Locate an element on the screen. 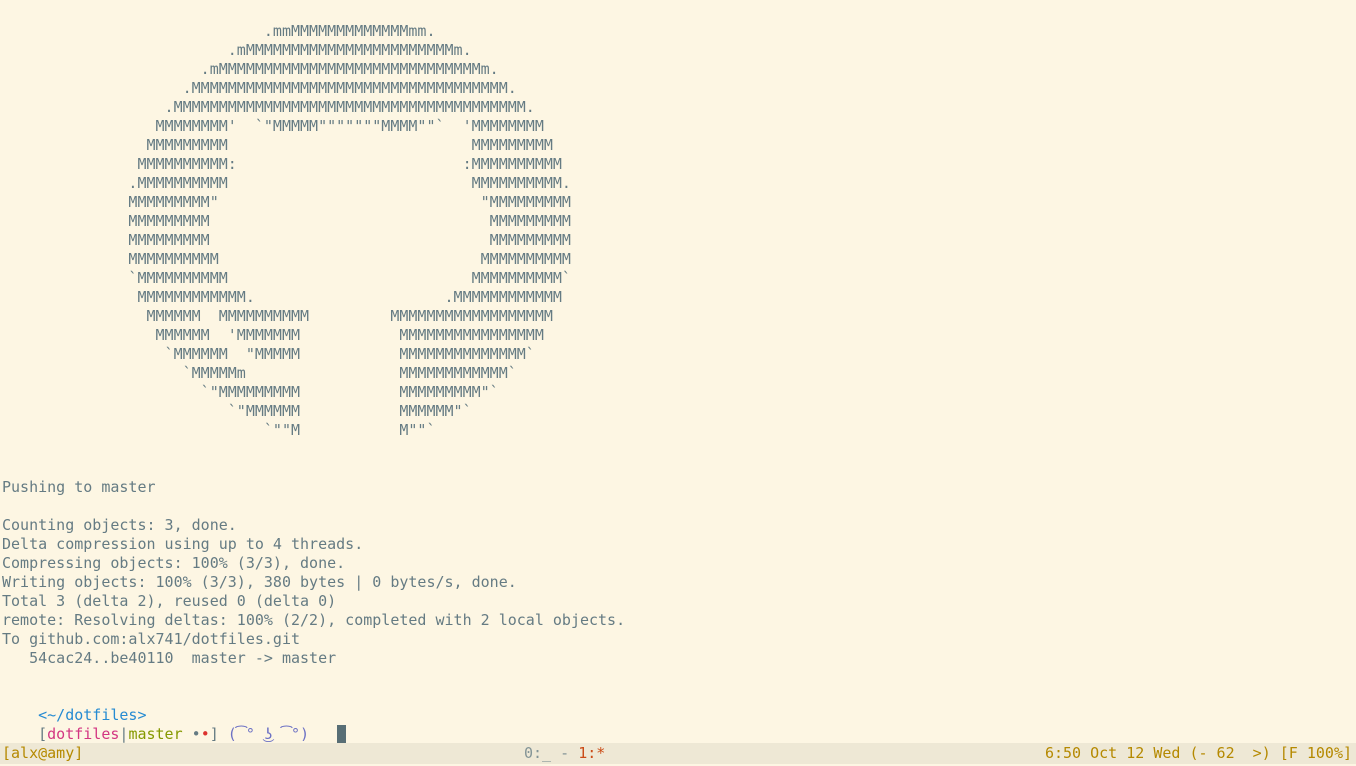 The height and width of the screenshot is (766, 1356). output-line: To github.com:alx741/dotfiles.git is located at coordinates (151, 639).